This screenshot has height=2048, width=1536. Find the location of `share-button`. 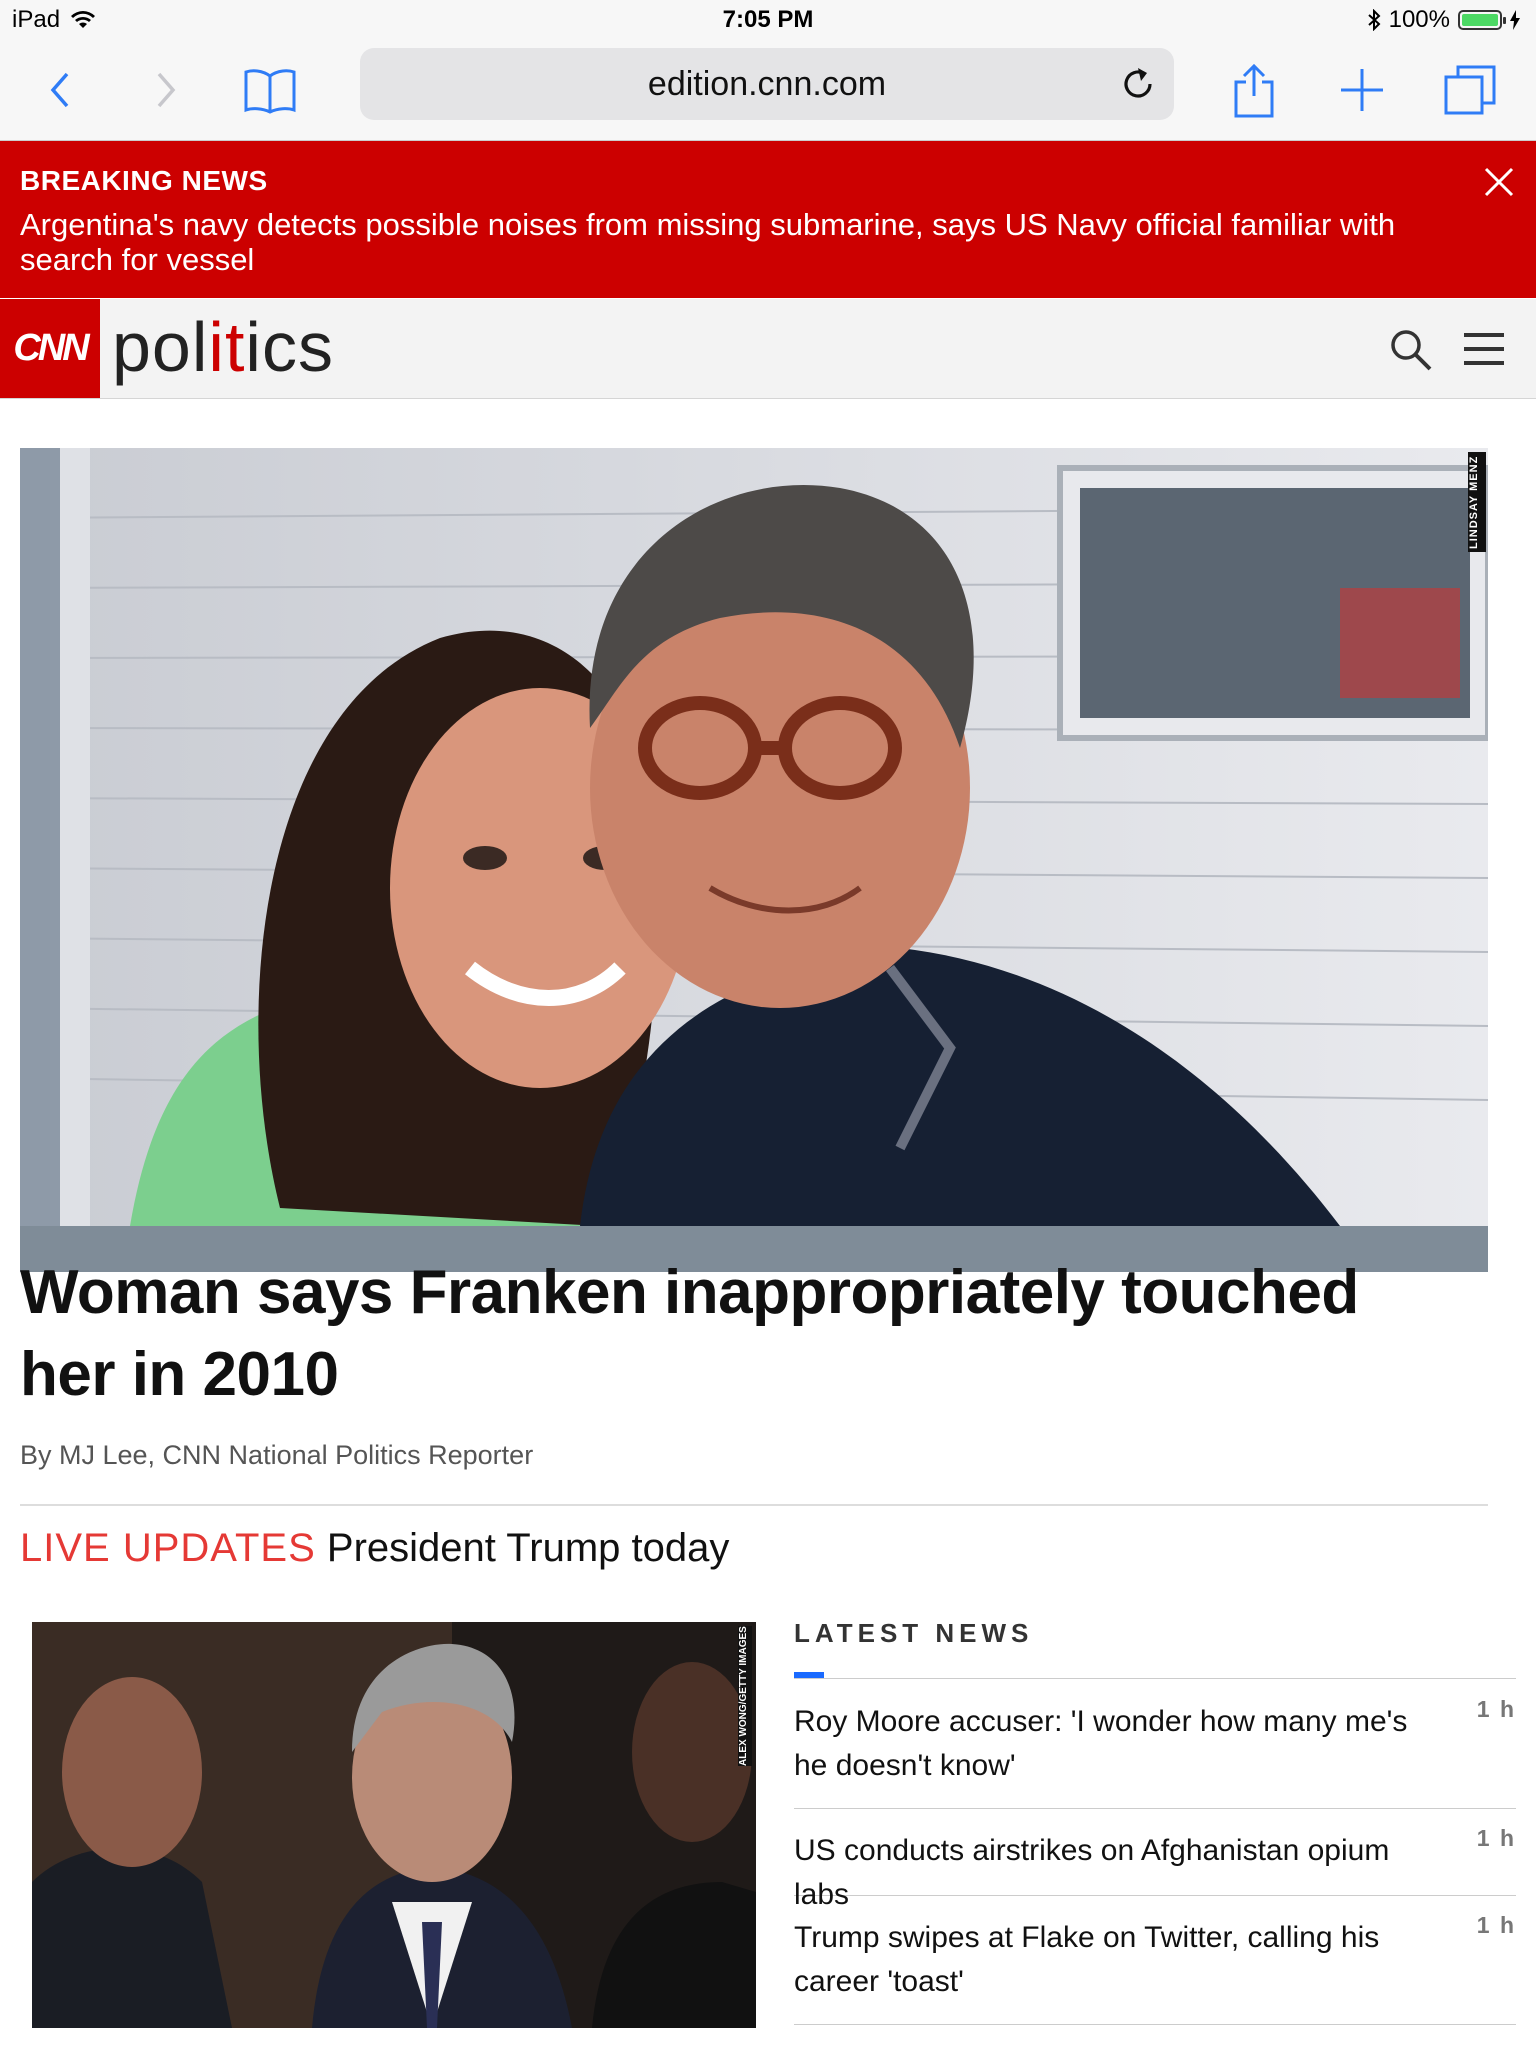

share-button is located at coordinates (1254, 90).